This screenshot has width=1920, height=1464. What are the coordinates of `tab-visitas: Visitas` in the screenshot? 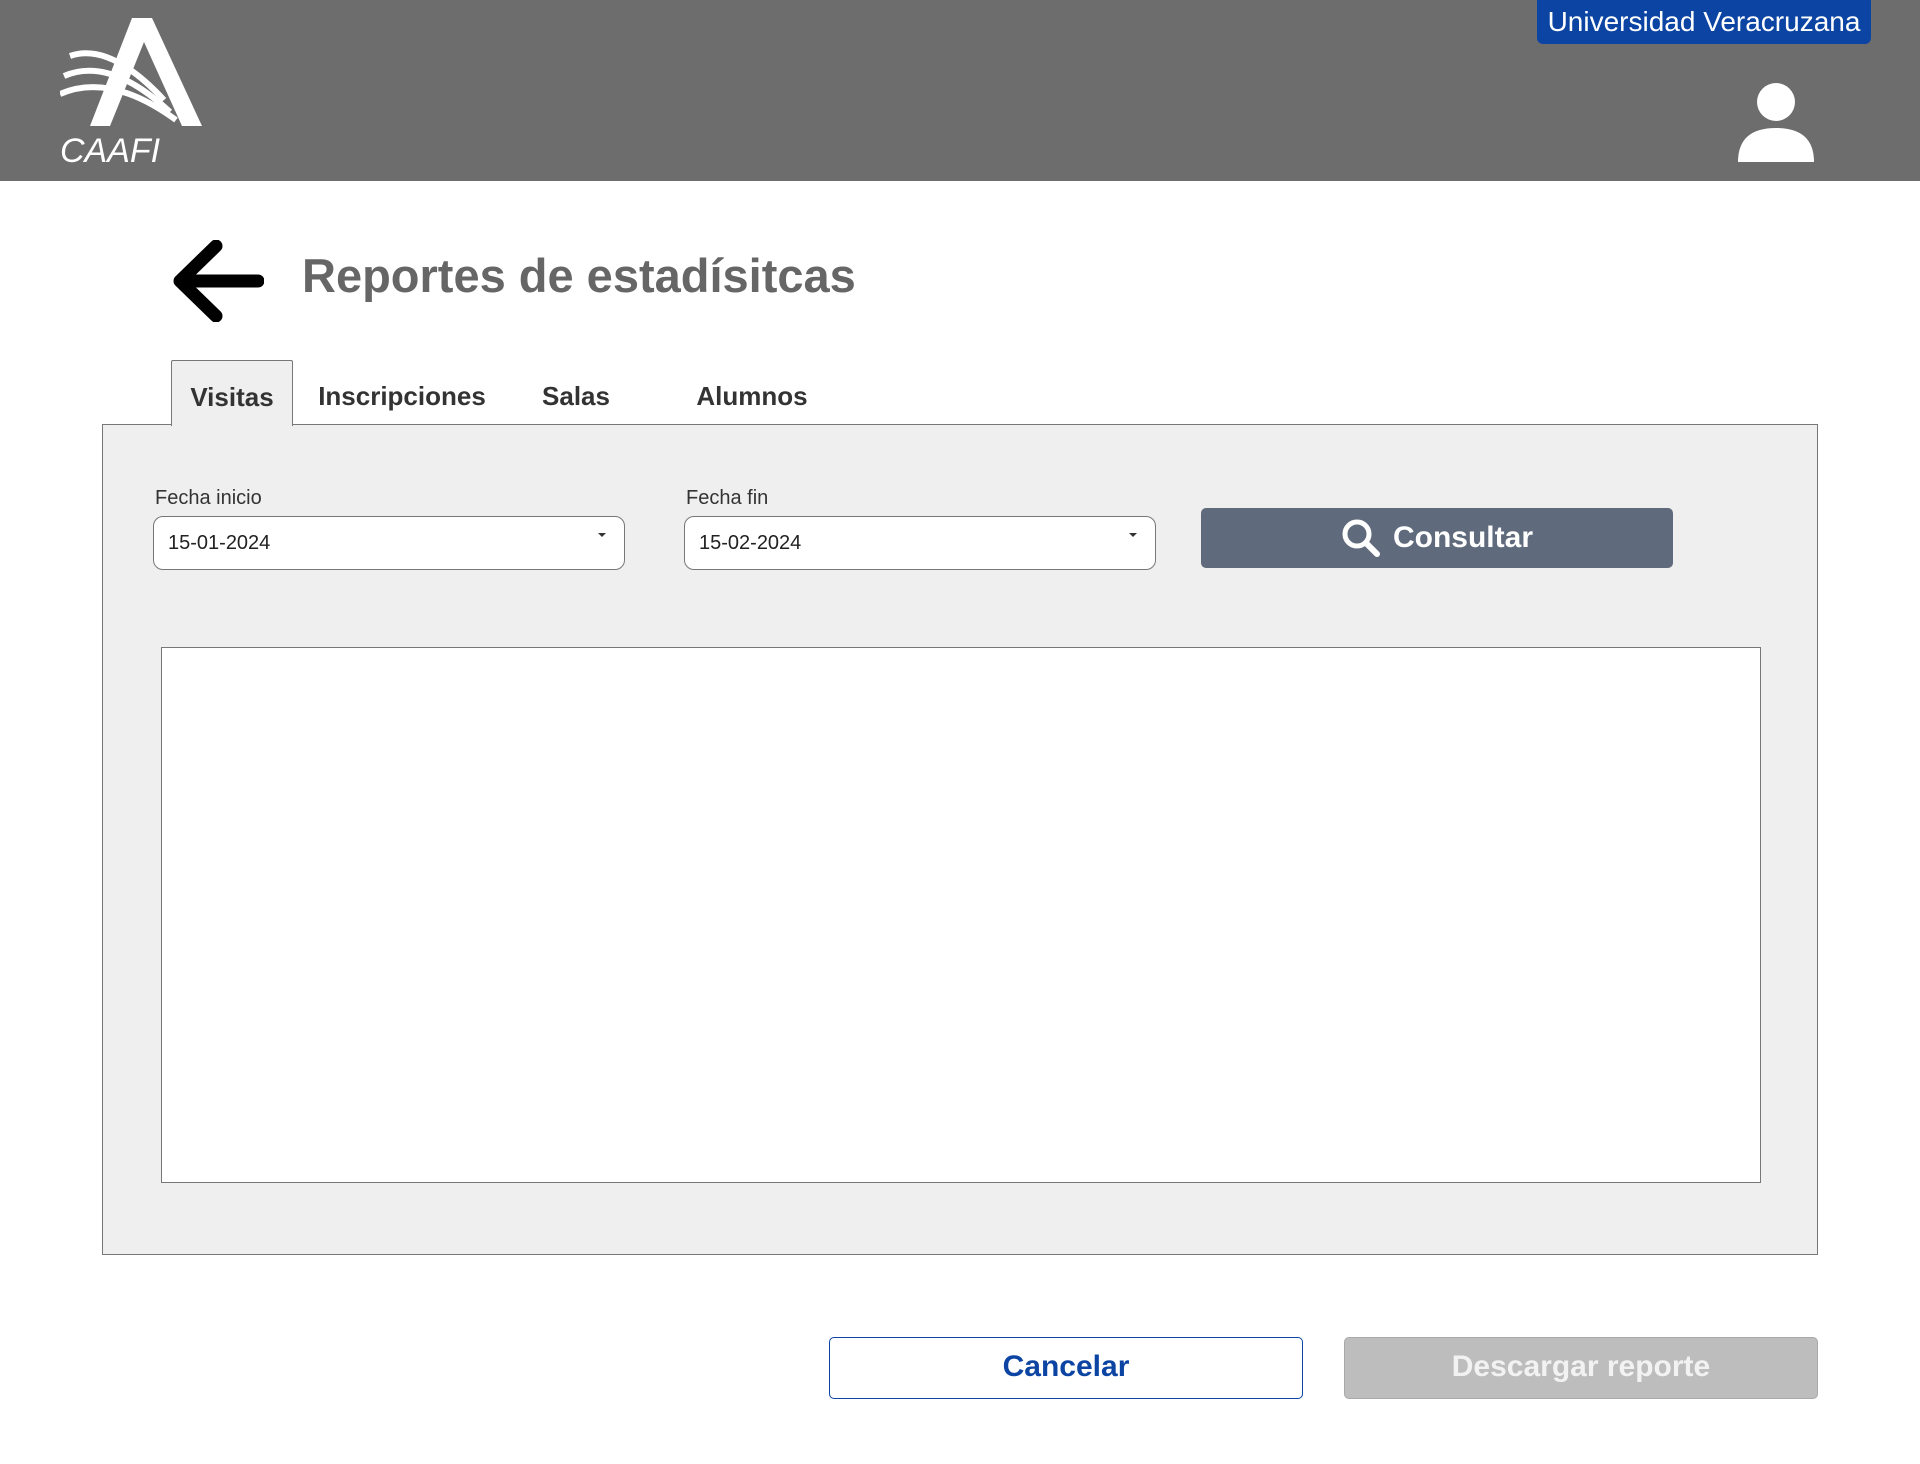 It's located at (232, 393).